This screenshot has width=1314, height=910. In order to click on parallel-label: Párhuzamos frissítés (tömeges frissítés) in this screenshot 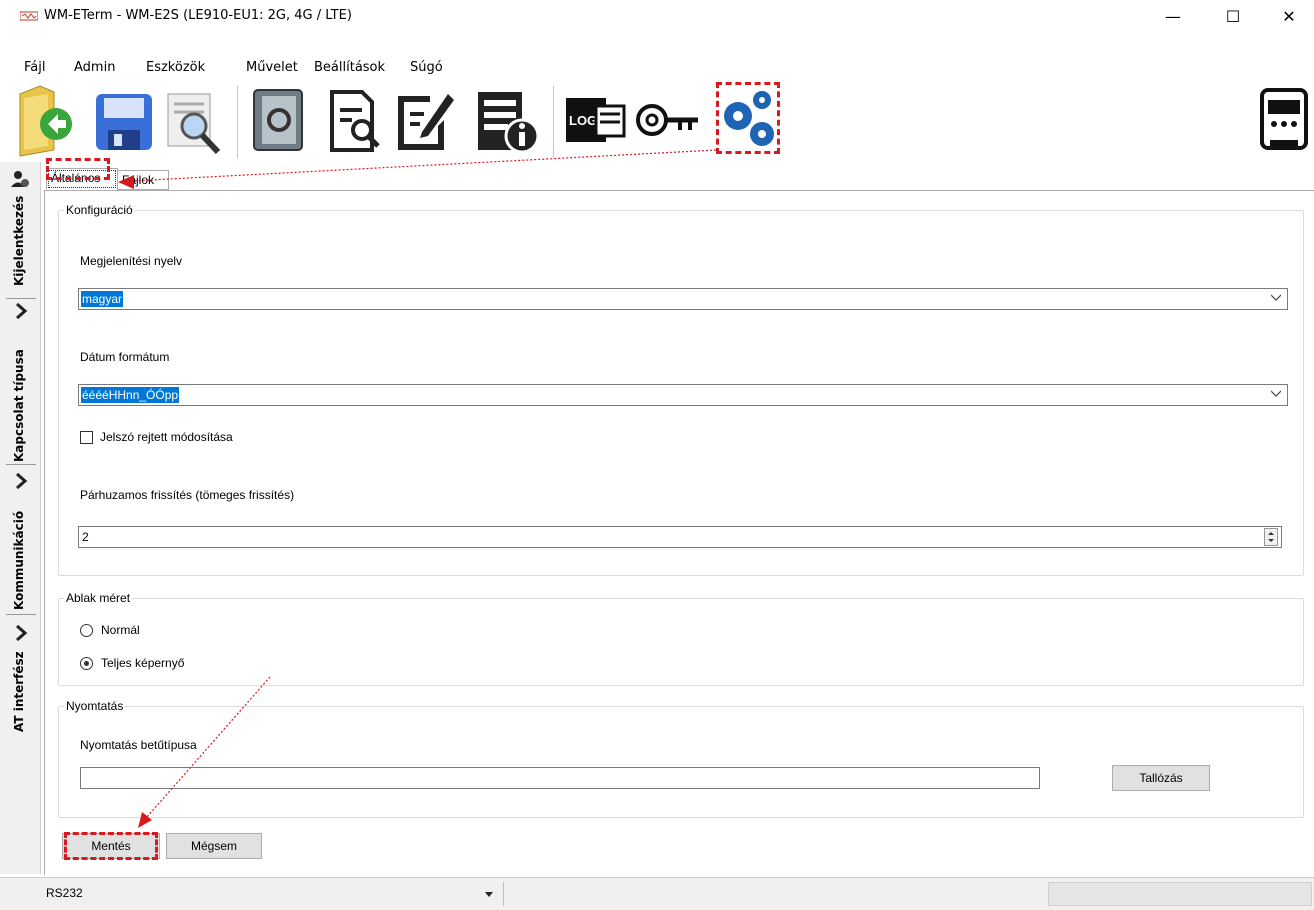, I will do `click(187, 495)`.